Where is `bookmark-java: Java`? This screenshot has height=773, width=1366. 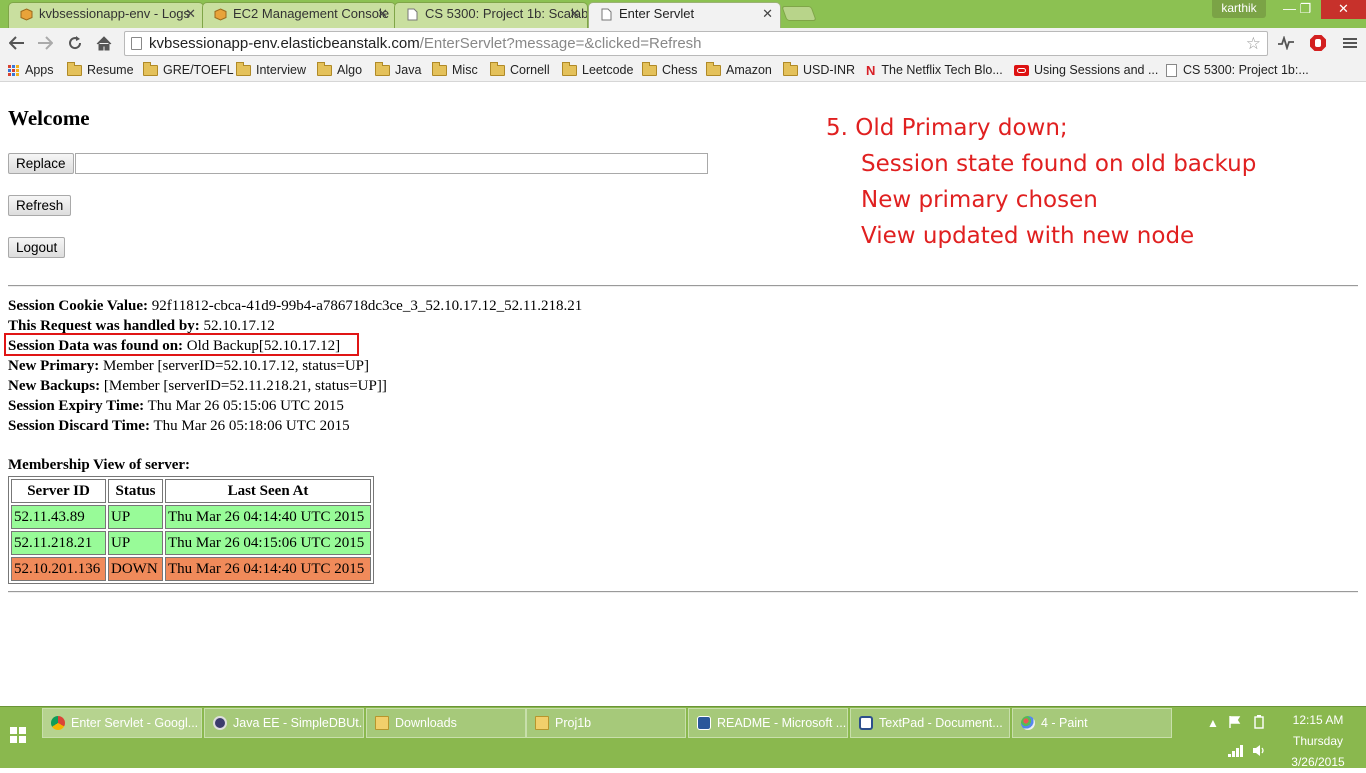
bookmark-java: Java is located at coordinates (398, 70).